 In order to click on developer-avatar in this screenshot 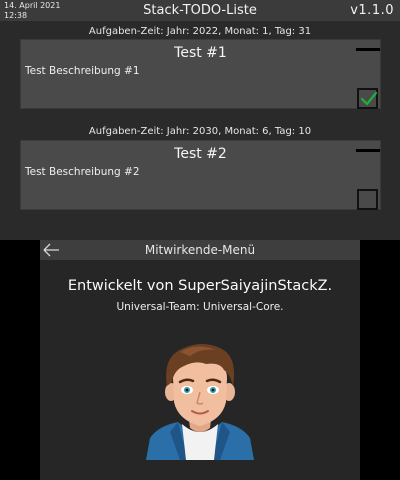, I will do `click(200, 400)`.